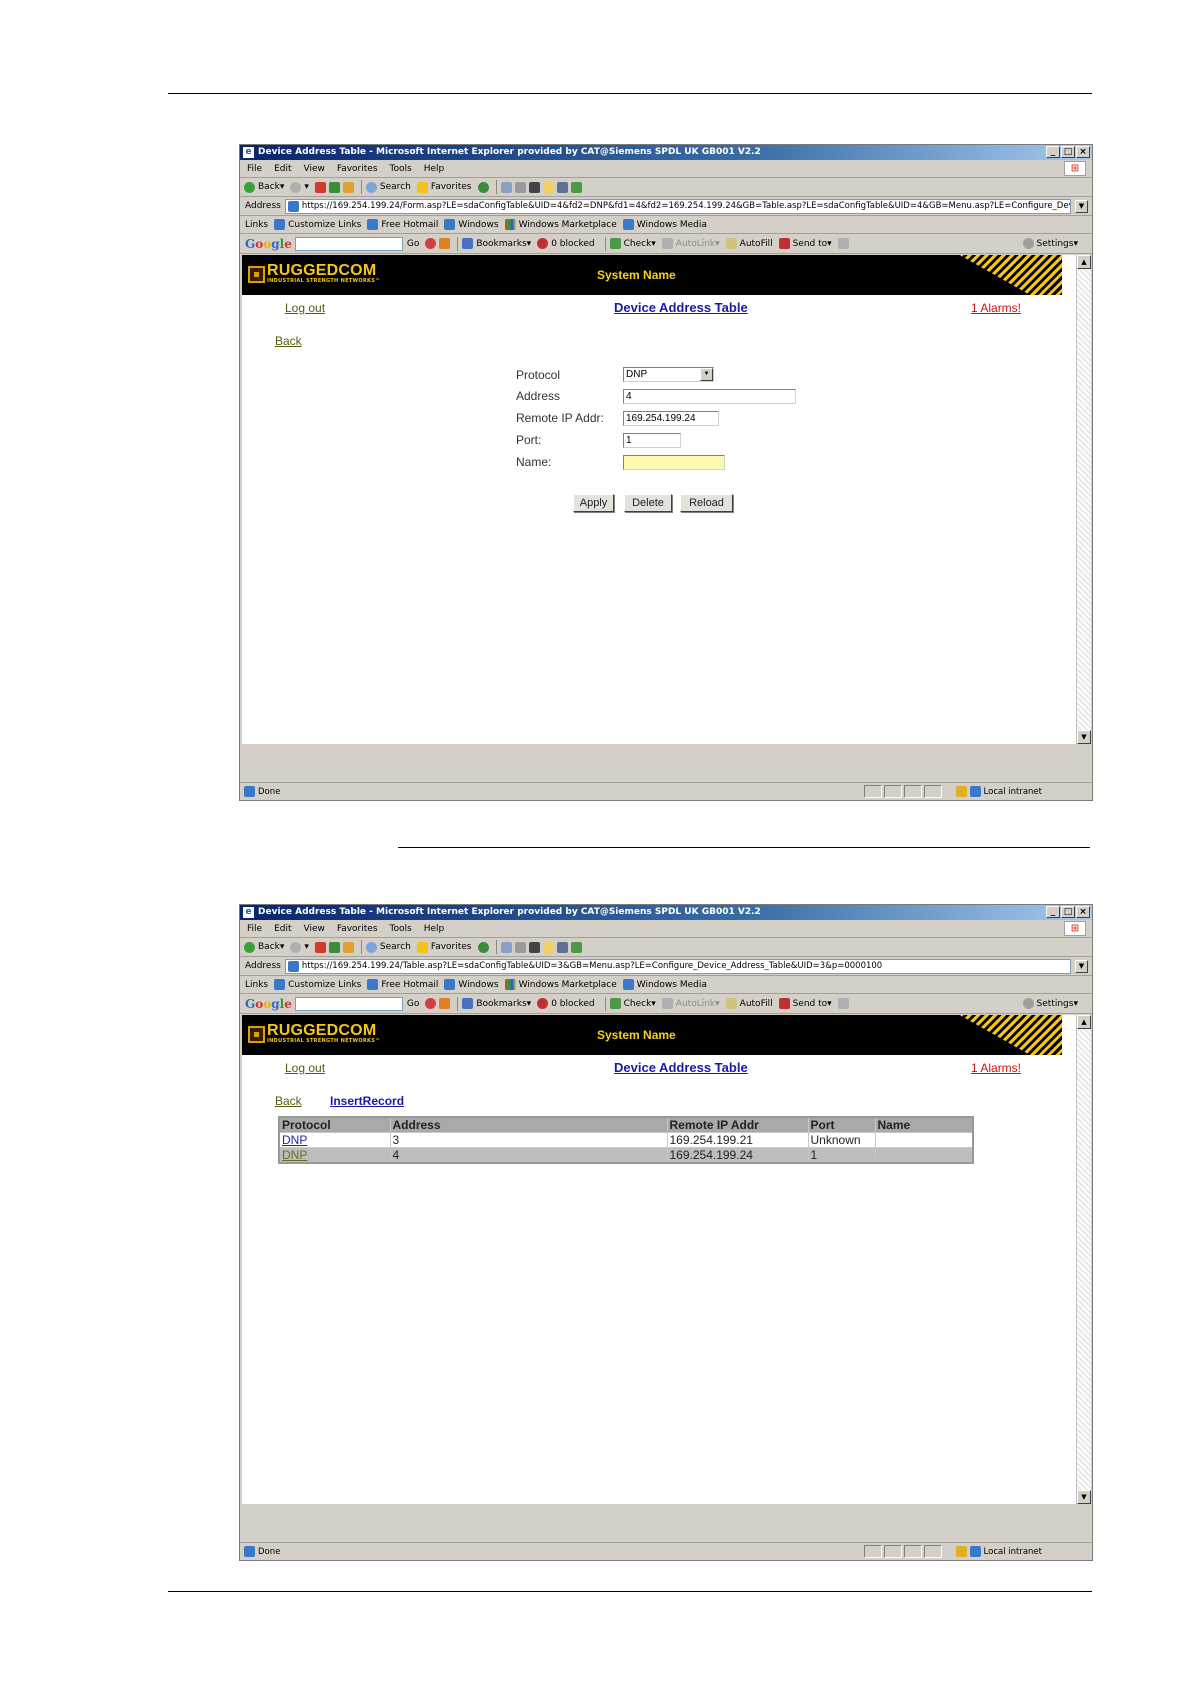 The width and height of the screenshot is (1190, 1684). I want to click on alarms-link: 1 Alarms!, so click(996, 1068).